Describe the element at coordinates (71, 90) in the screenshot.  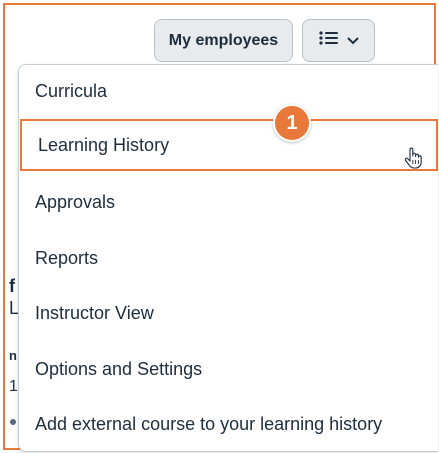
I see `menu-item-label: Curricula` at that location.